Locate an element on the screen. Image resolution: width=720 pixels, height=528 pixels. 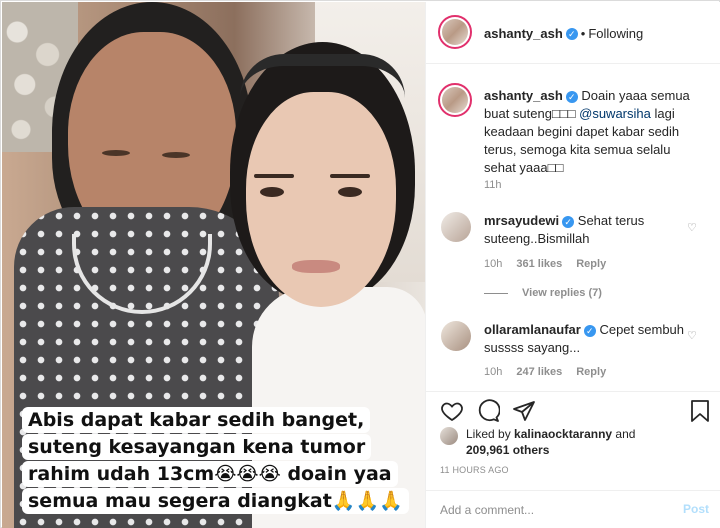
bookmark-icon is located at coordinates (700, 411).